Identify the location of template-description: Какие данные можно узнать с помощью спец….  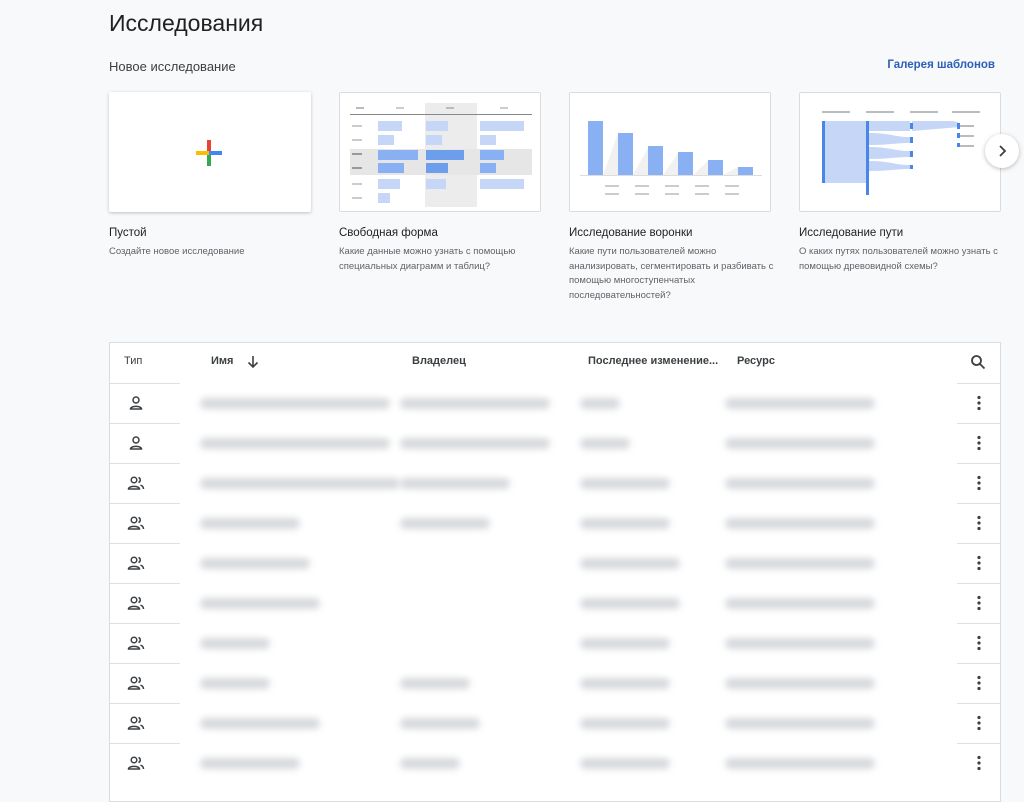
(427, 259).